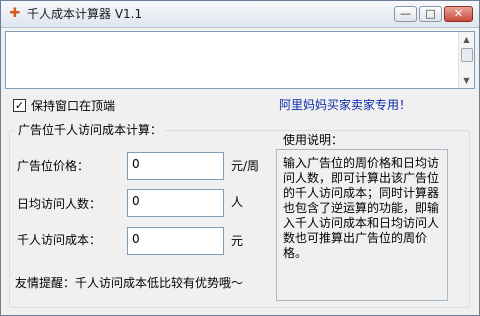 The image size is (480, 316). What do you see at coordinates (85, 14) in the screenshot?
I see `window-title: 千人成本计算器 V1.1` at bounding box center [85, 14].